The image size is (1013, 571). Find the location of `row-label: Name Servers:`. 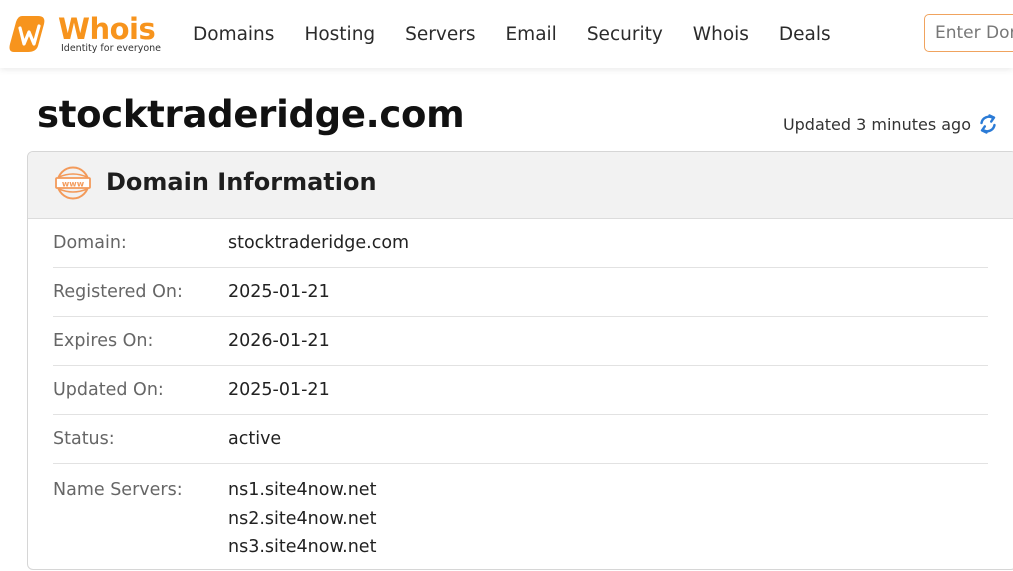

row-label: Name Servers: is located at coordinates (118, 490).